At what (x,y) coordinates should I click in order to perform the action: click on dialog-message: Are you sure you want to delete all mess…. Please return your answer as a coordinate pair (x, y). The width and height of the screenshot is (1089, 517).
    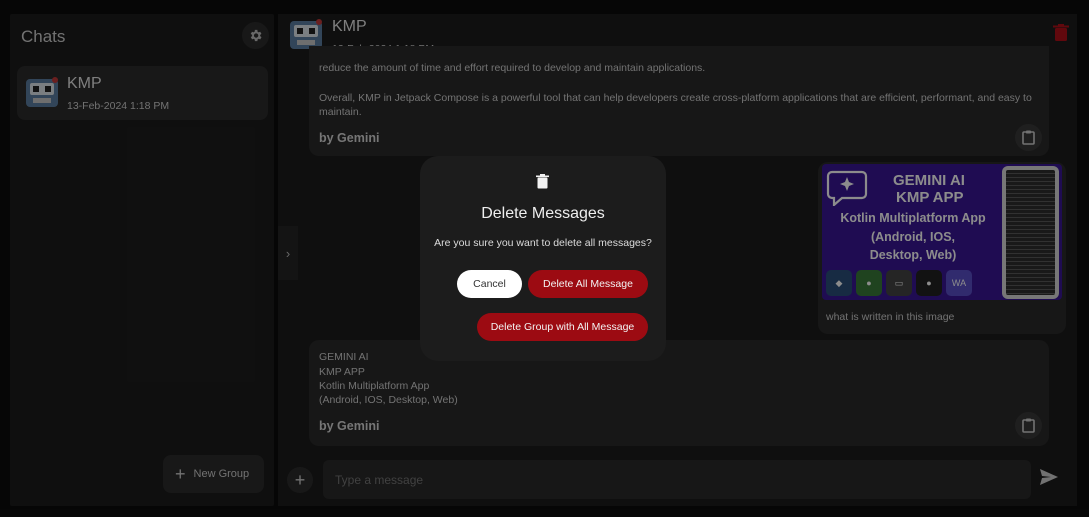
    Looking at the image, I should click on (543, 243).